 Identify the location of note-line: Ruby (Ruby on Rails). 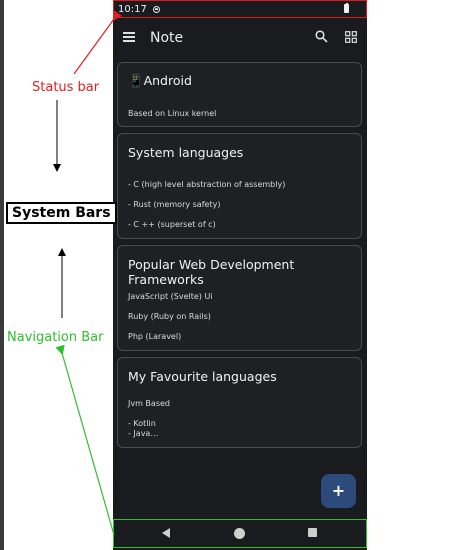
(169, 316).